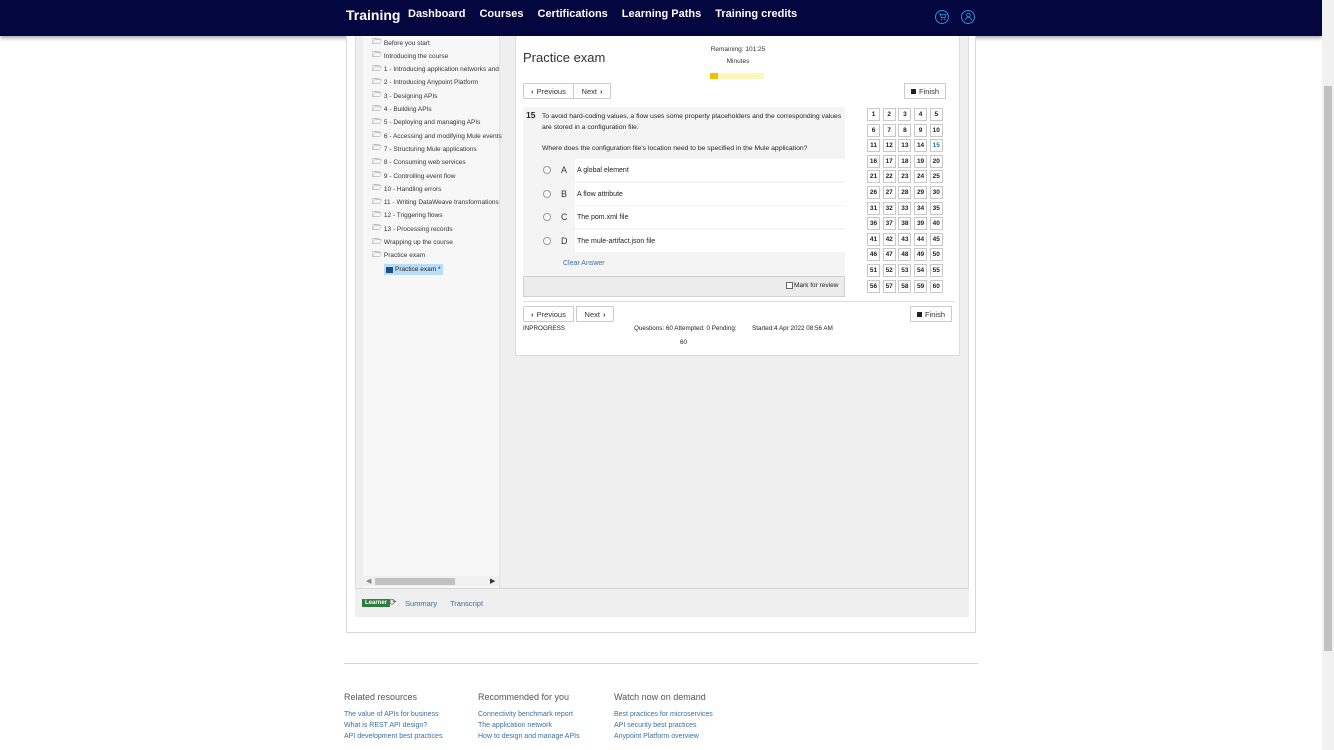 The width and height of the screenshot is (1334, 750). I want to click on brand-logo: Training, so click(373, 15).